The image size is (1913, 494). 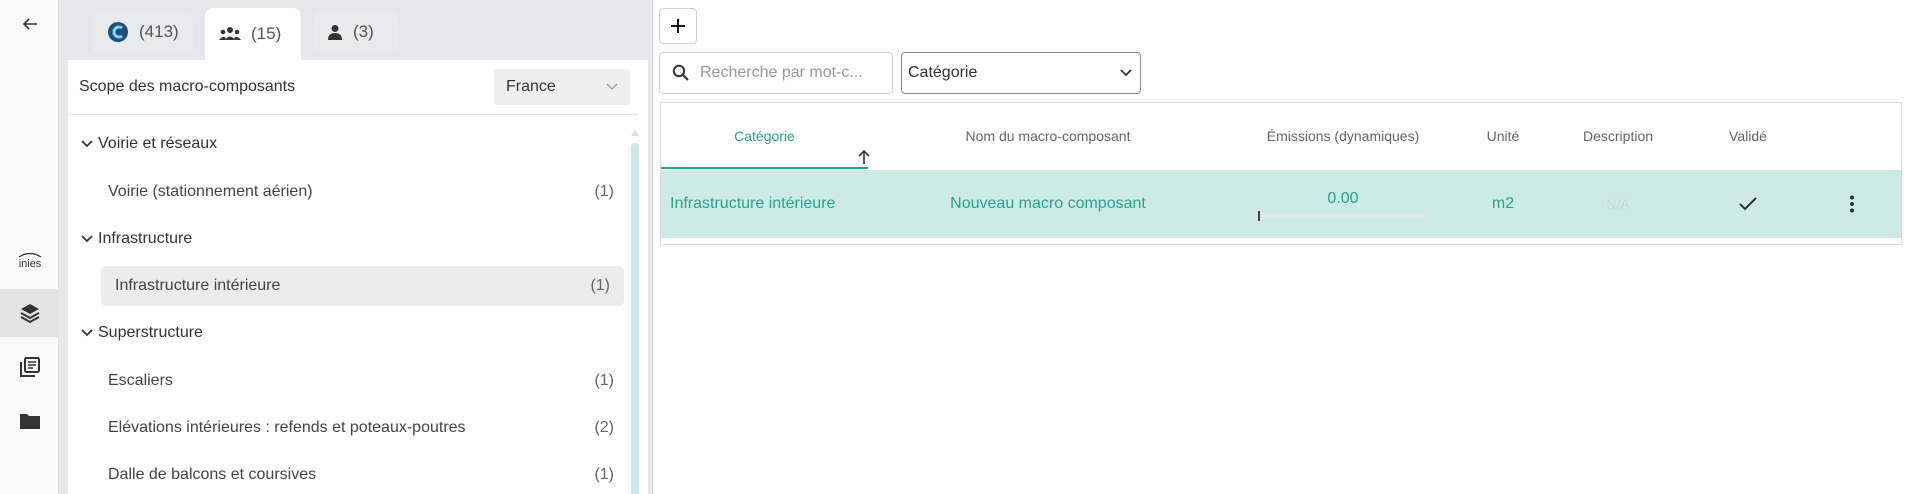 I want to click on svg-text: inies, so click(x=29, y=264).